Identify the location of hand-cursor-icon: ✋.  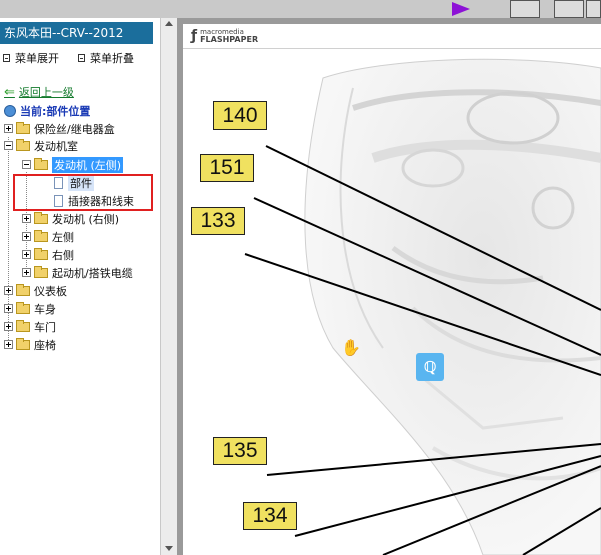
(351, 347).